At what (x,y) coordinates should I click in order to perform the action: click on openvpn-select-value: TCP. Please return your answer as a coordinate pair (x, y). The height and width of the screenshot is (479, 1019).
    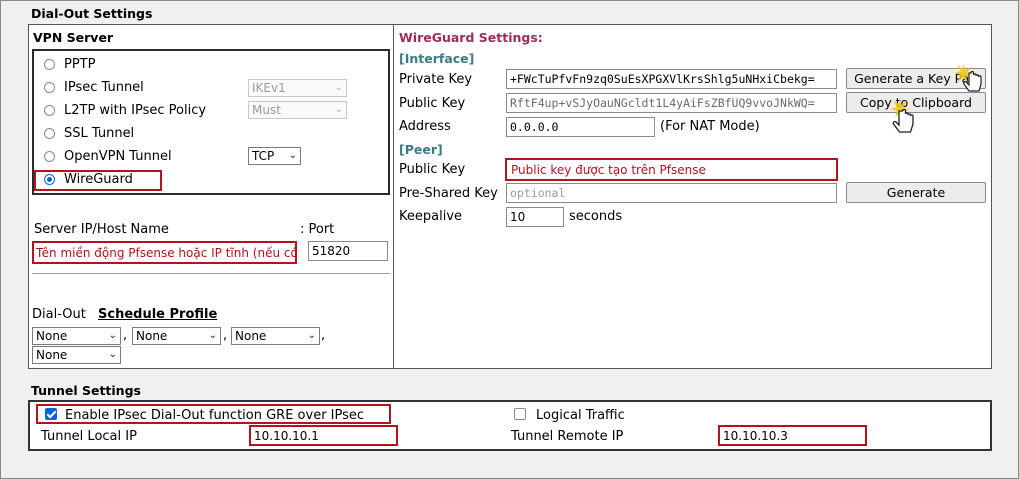
    Looking at the image, I should click on (263, 156).